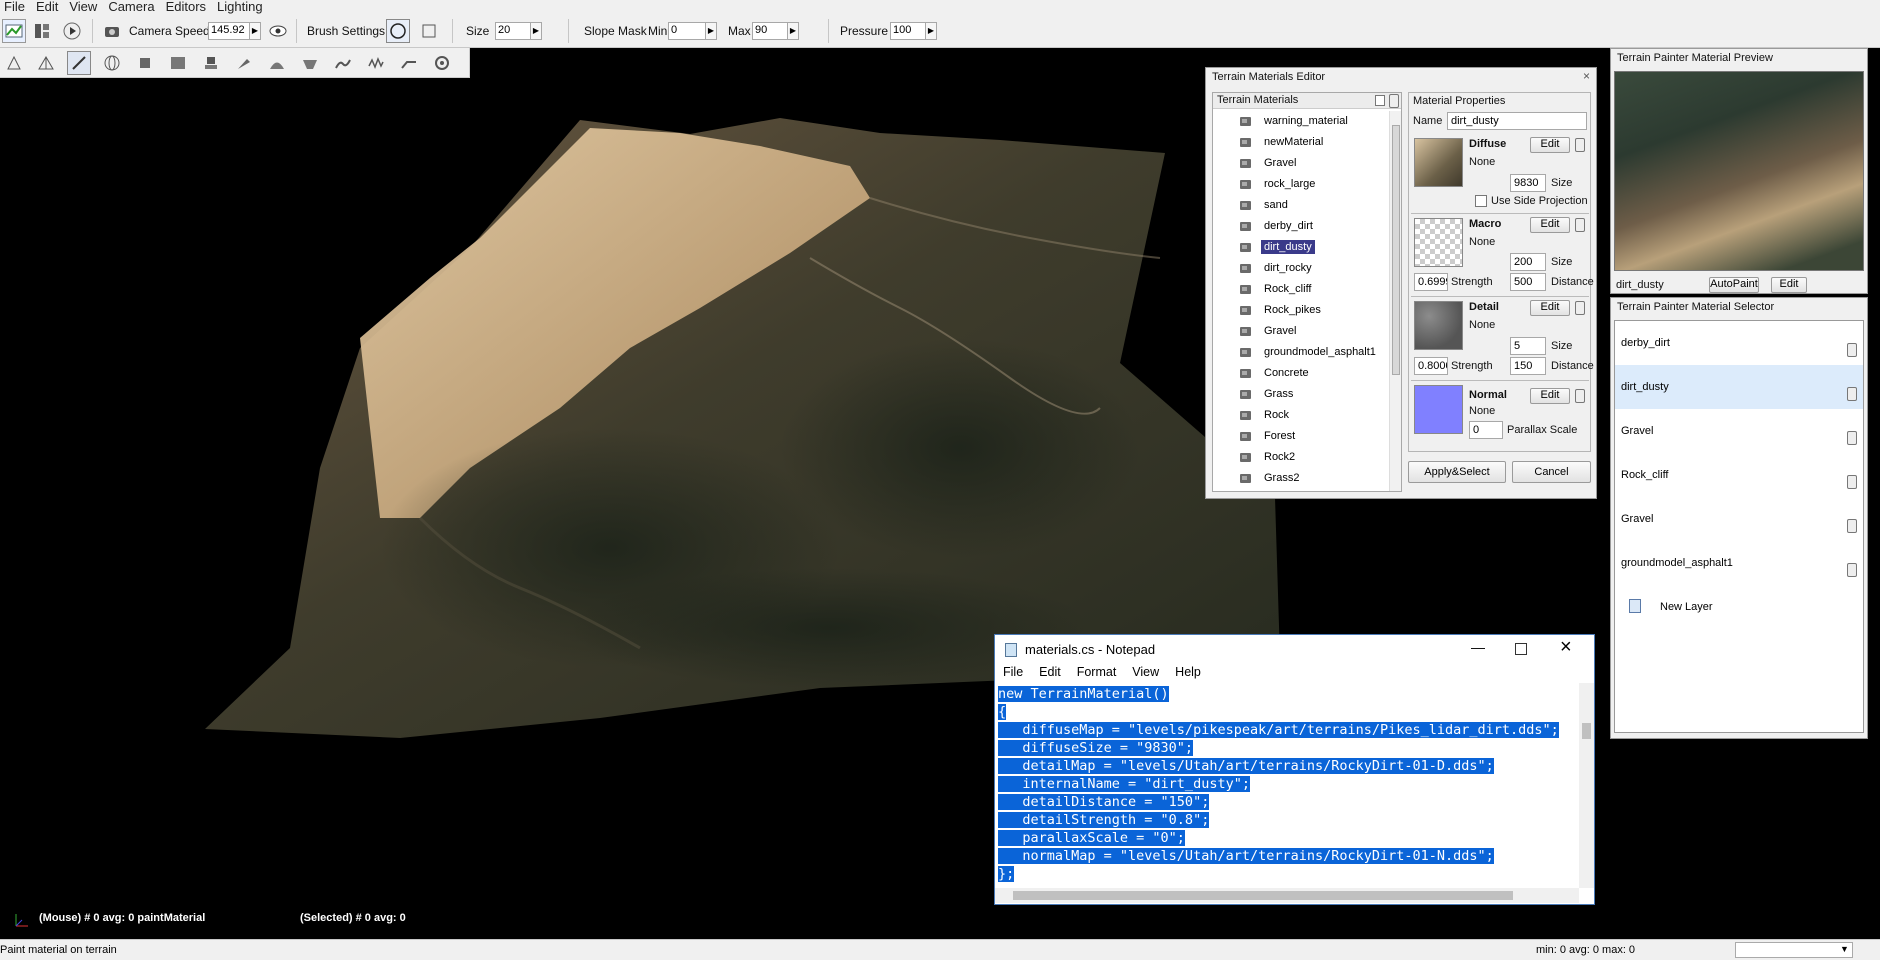 This screenshot has width=1880, height=960. Describe the element at coordinates (1580, 225) in the screenshot. I see `macro-delete-icon` at that location.